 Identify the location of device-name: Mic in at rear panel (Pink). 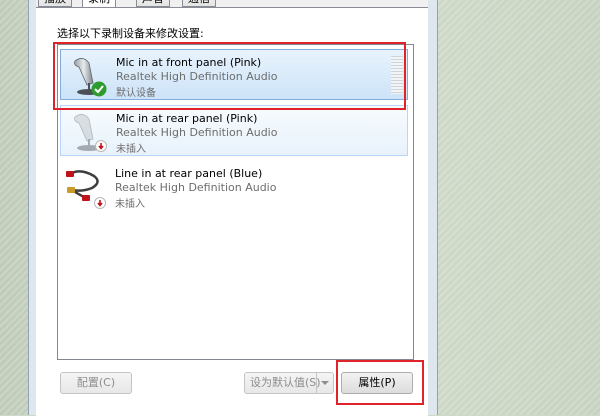
(187, 118).